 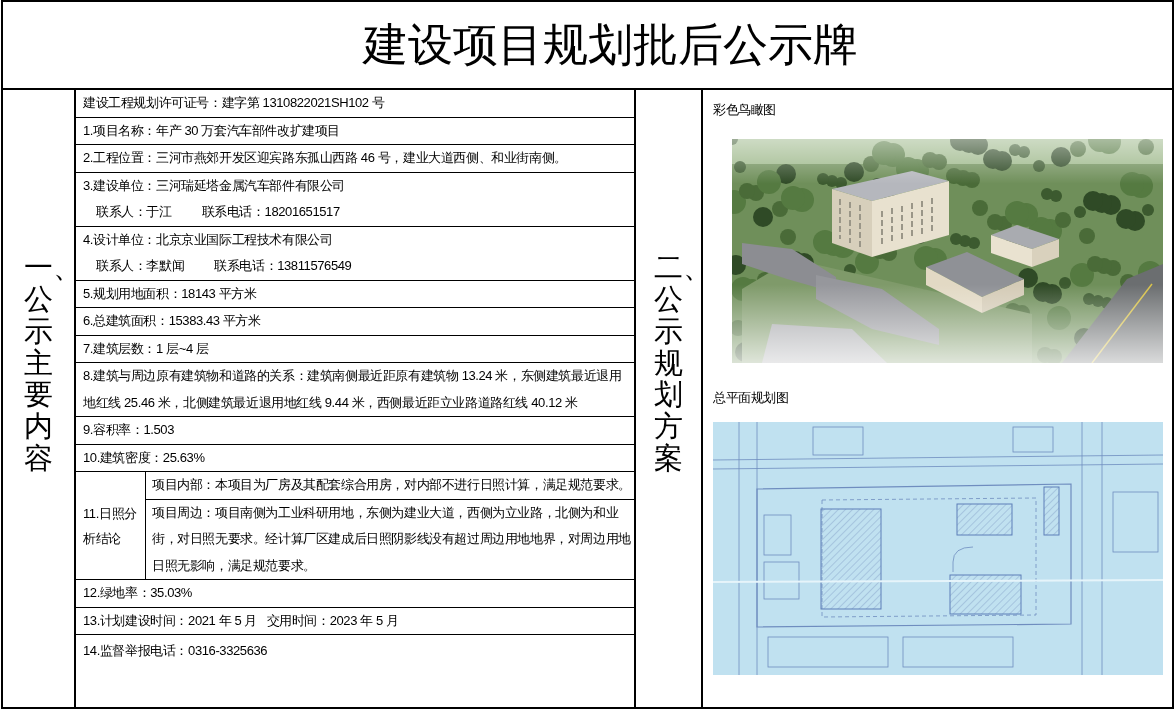 I want to click on info-text: 10.建筑密度：25.63%, so click(x=144, y=457).